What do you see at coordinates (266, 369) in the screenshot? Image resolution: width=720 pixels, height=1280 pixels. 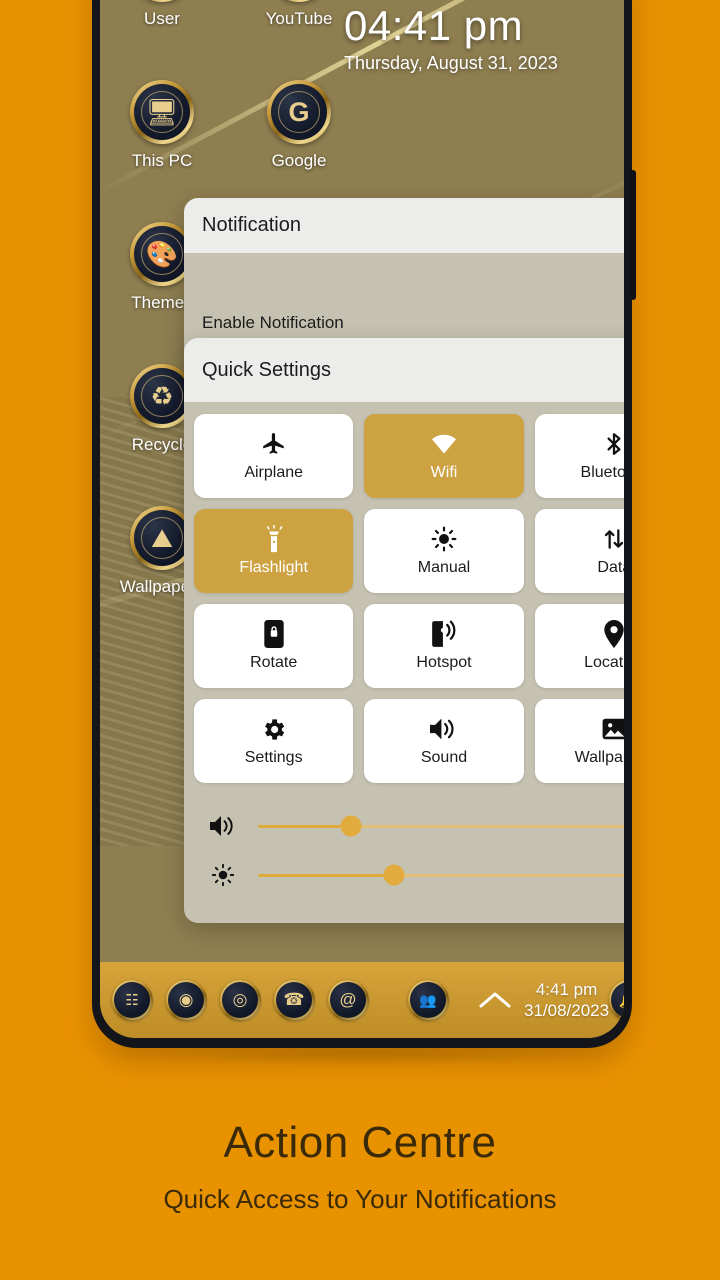 I see `quick-settings-title: Quick Settings` at bounding box center [266, 369].